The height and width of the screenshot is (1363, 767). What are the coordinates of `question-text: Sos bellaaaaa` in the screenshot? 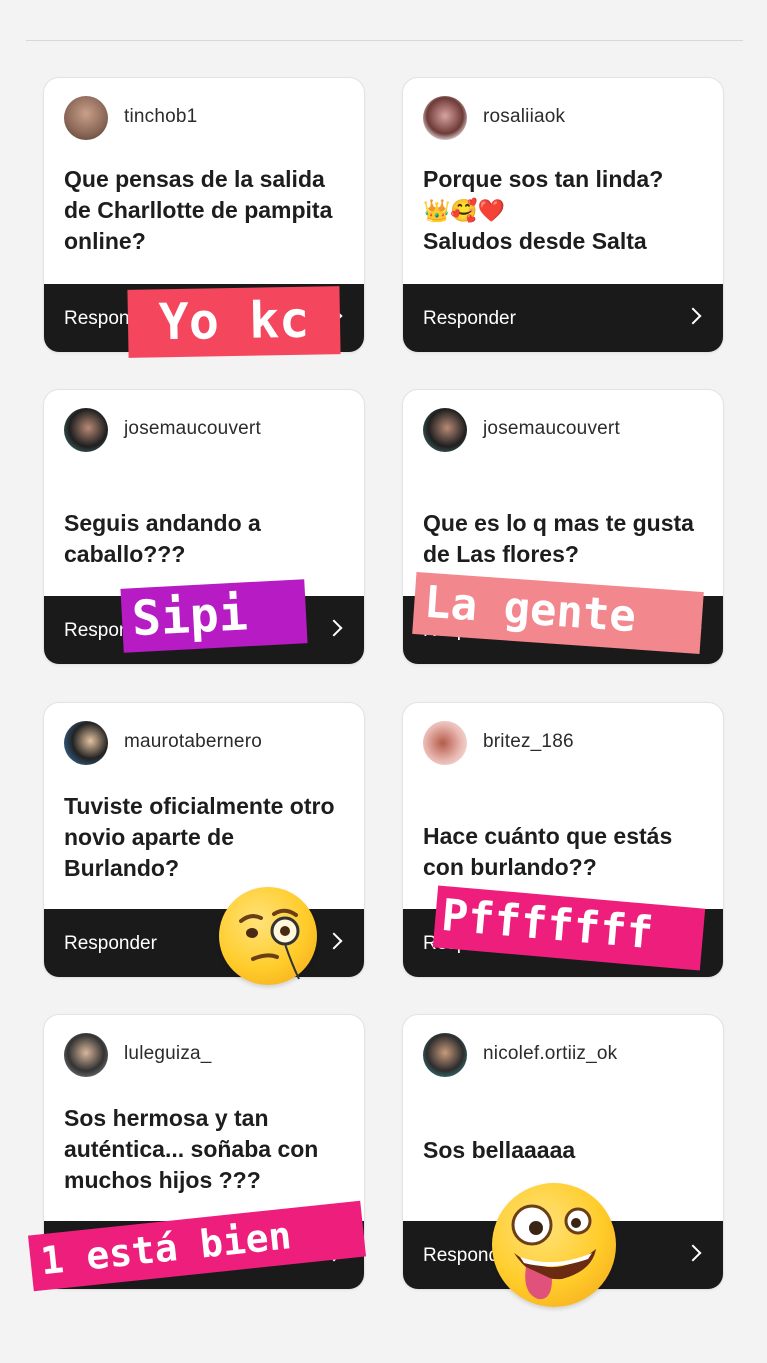 It's located at (499, 1150).